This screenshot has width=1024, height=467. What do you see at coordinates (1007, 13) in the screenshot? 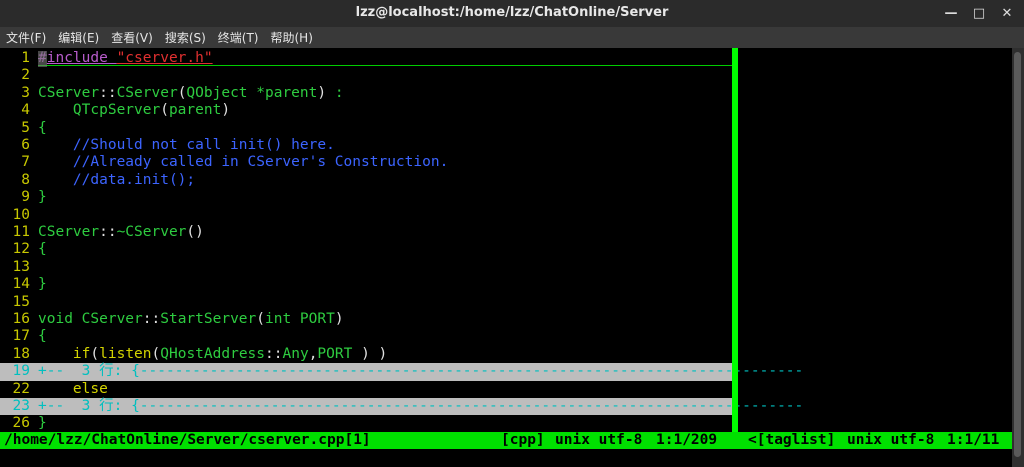
I see `close-icon: ✕` at bounding box center [1007, 13].